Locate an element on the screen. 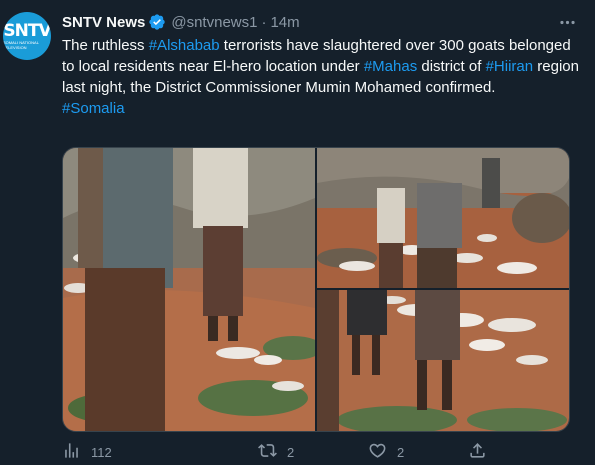  share-action is located at coordinates (477, 452).